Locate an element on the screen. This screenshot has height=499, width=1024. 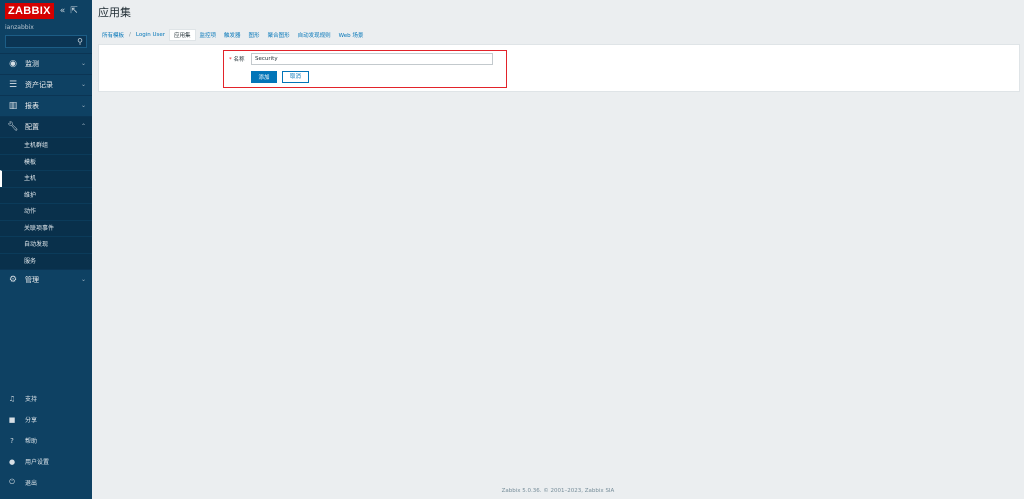
menu-item-configuration: 🔧︎ 配置 ⌃ is located at coordinates (46, 126).